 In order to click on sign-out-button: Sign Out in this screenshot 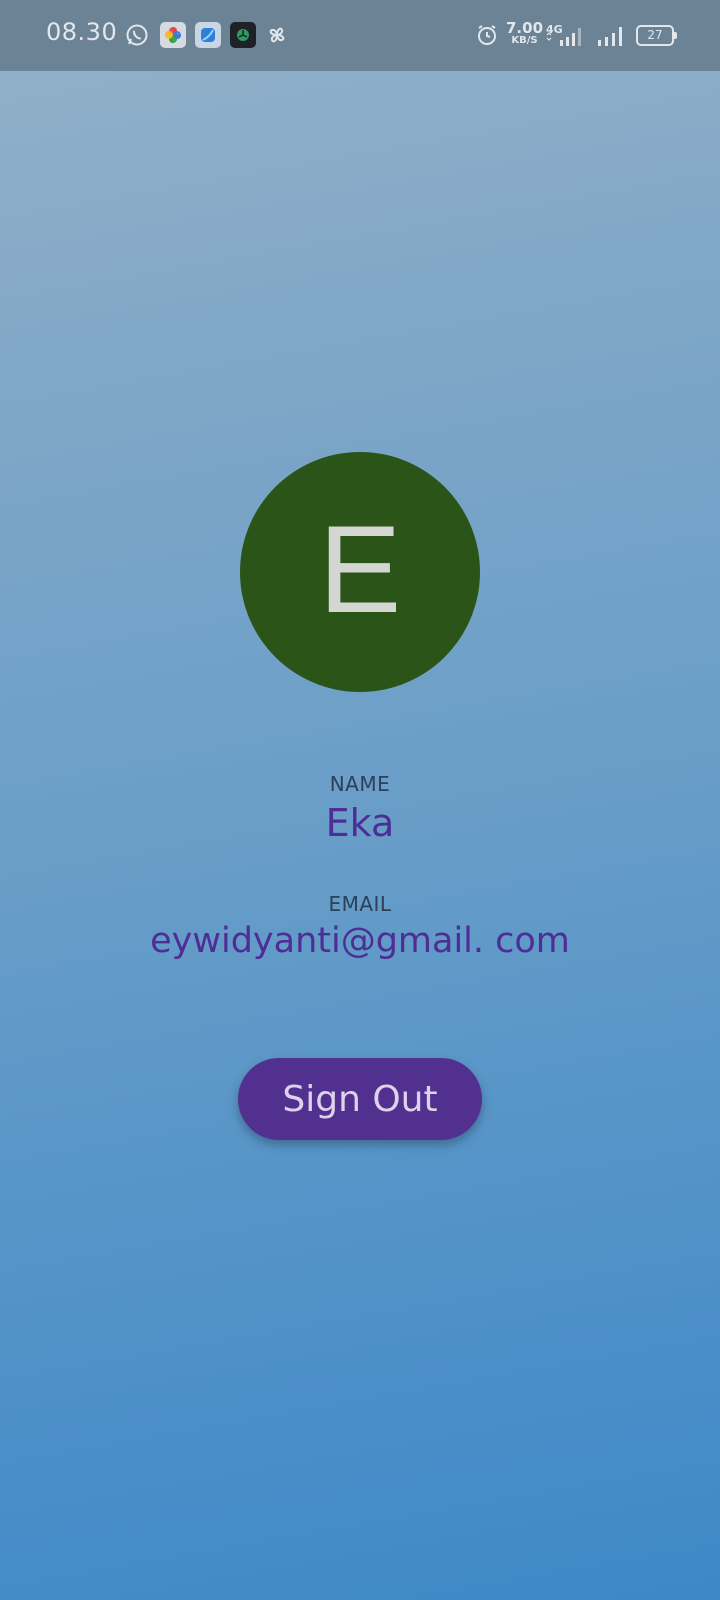, I will do `click(360, 1099)`.